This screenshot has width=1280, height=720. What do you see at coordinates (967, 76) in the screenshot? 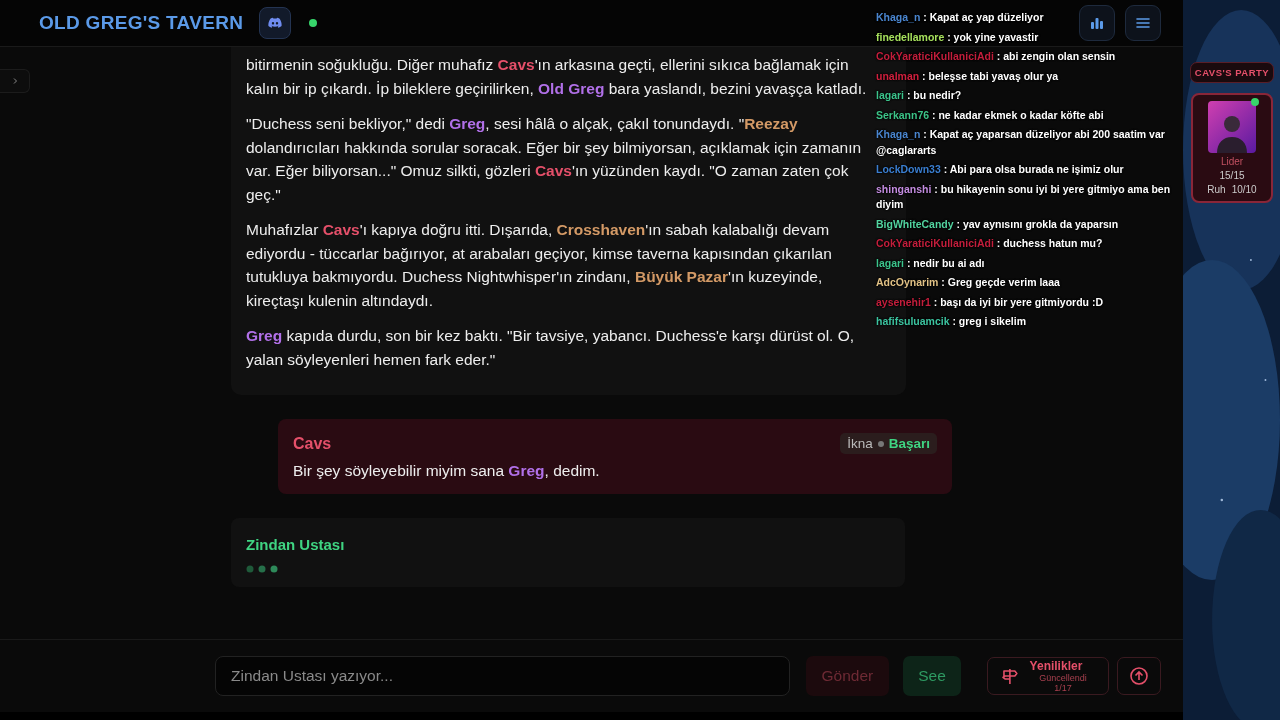
I see `chat-message: unalman : beleşse tabi yavaş olur ya` at bounding box center [967, 76].